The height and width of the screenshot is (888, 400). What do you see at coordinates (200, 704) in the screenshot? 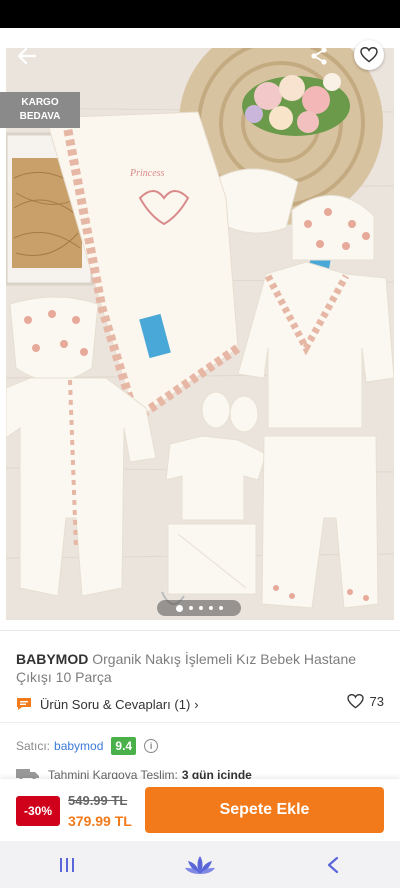
I see `qa-link: Ürün Soru & Cevapları (1) › 73` at bounding box center [200, 704].